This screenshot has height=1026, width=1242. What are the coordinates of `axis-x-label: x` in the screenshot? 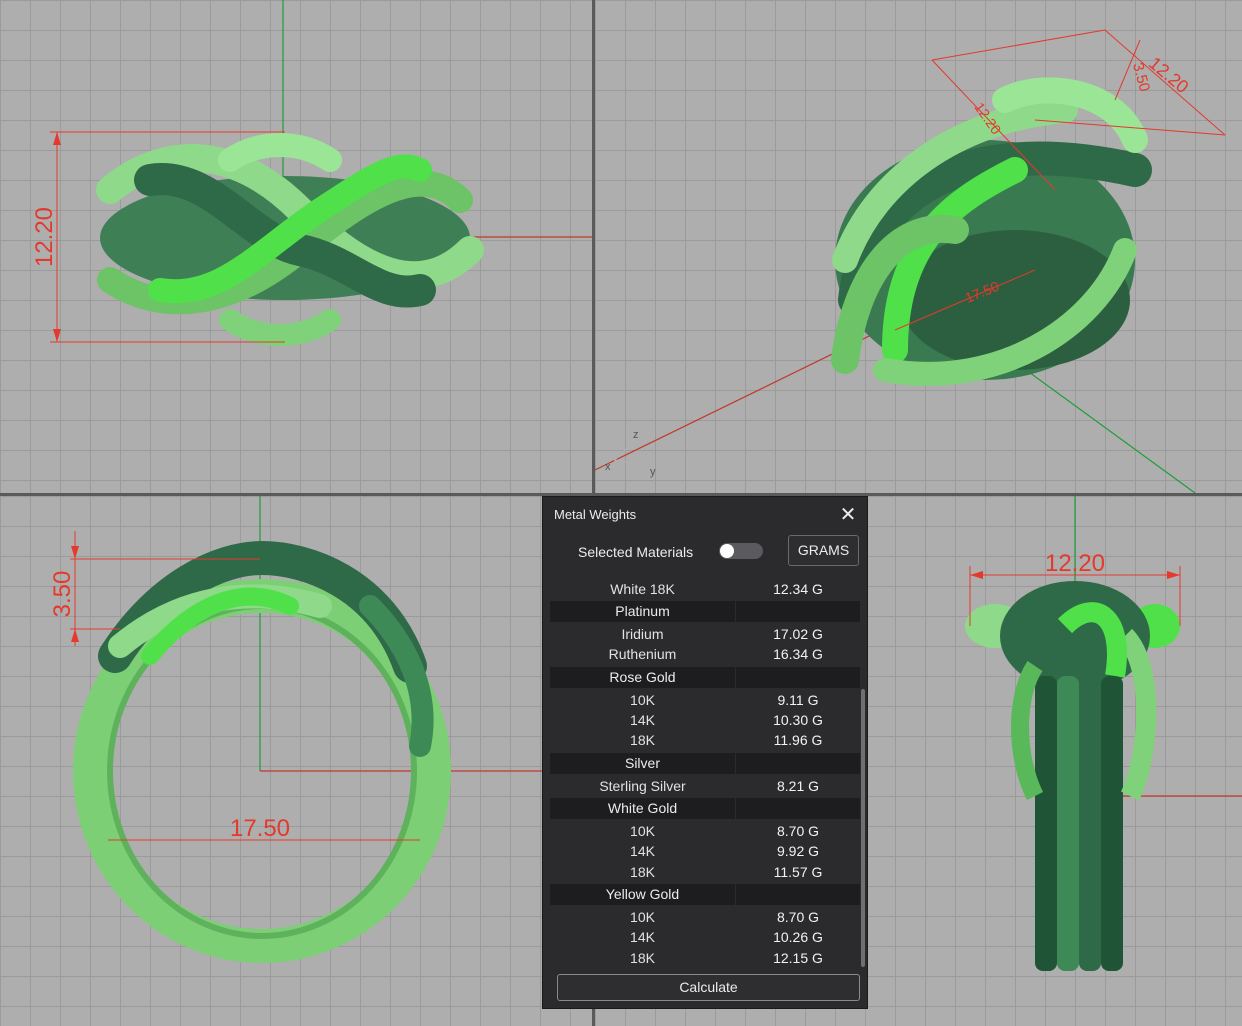 It's located at (608, 467).